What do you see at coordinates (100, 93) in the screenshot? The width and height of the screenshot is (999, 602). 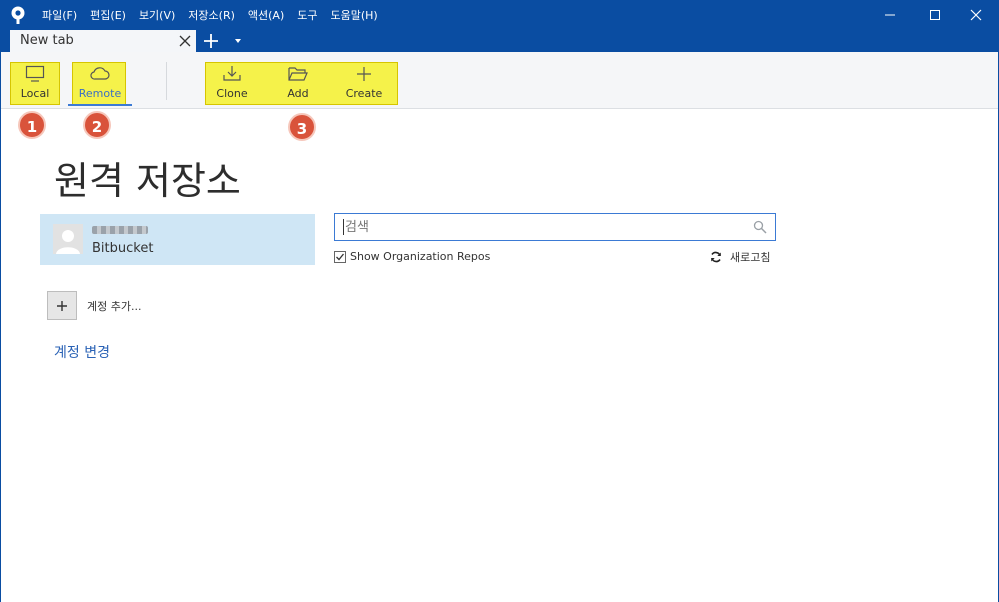 I see `remote-label: Remote` at bounding box center [100, 93].